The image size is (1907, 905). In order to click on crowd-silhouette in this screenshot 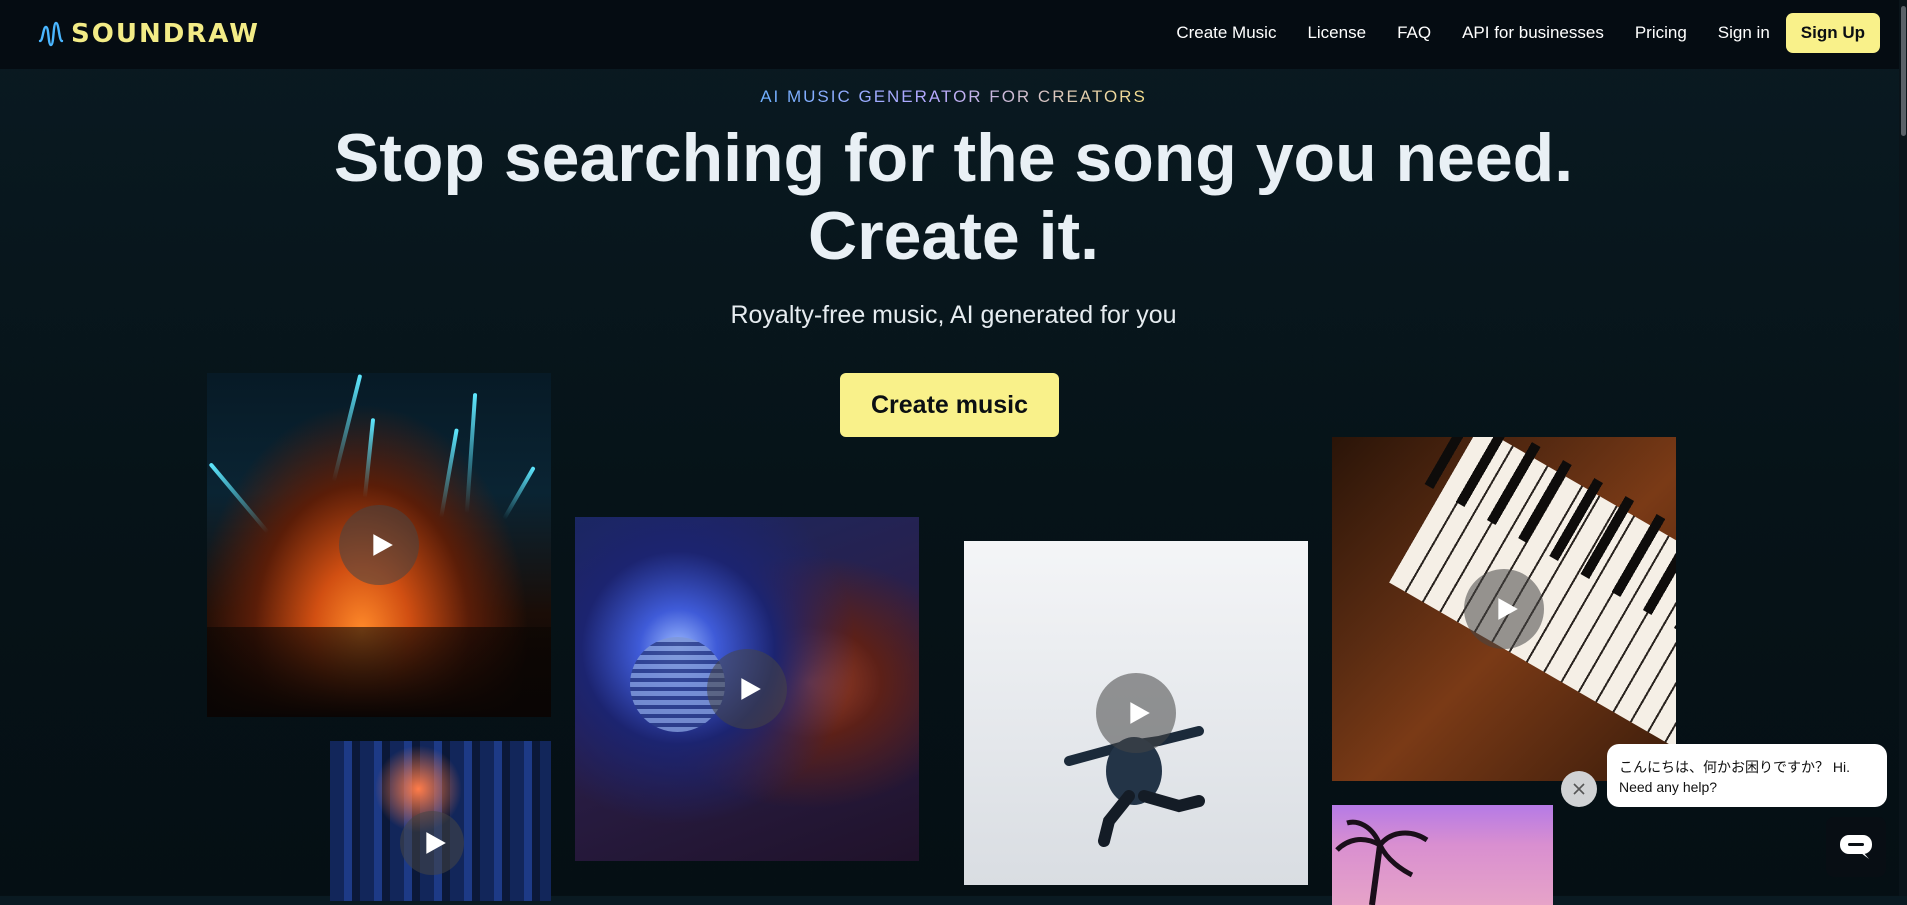, I will do `click(379, 672)`.